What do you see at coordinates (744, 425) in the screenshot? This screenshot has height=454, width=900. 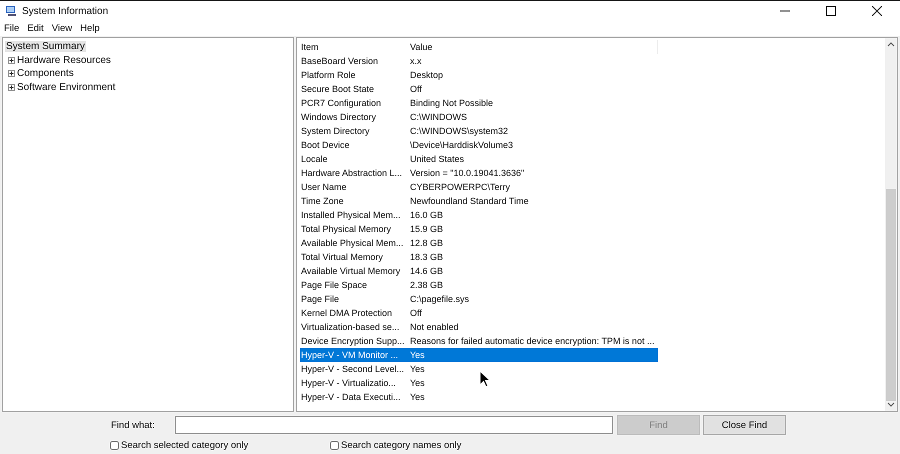 I see `close-find-button: Close Find` at bounding box center [744, 425].